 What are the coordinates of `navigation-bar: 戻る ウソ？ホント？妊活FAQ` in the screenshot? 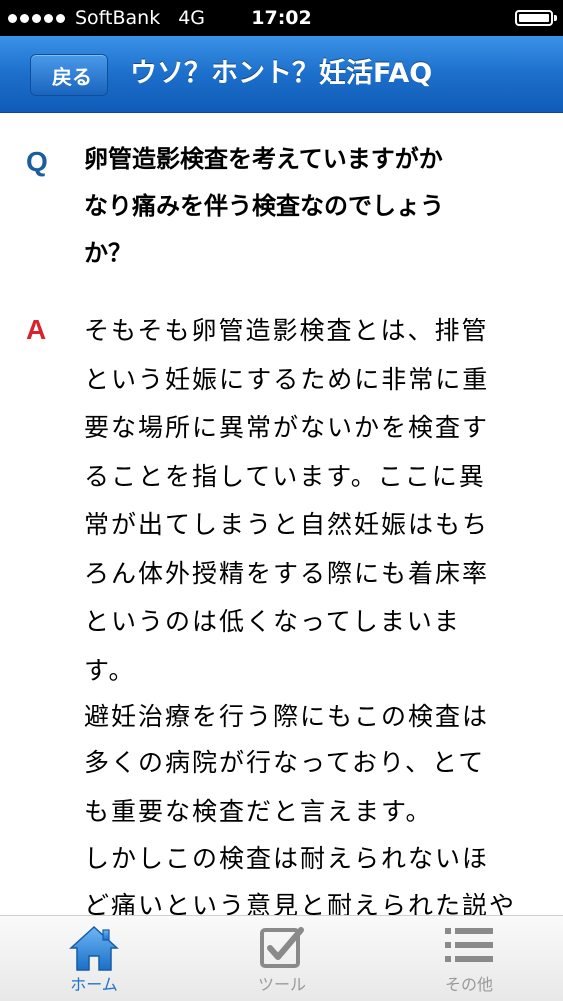 It's located at (281, 74).